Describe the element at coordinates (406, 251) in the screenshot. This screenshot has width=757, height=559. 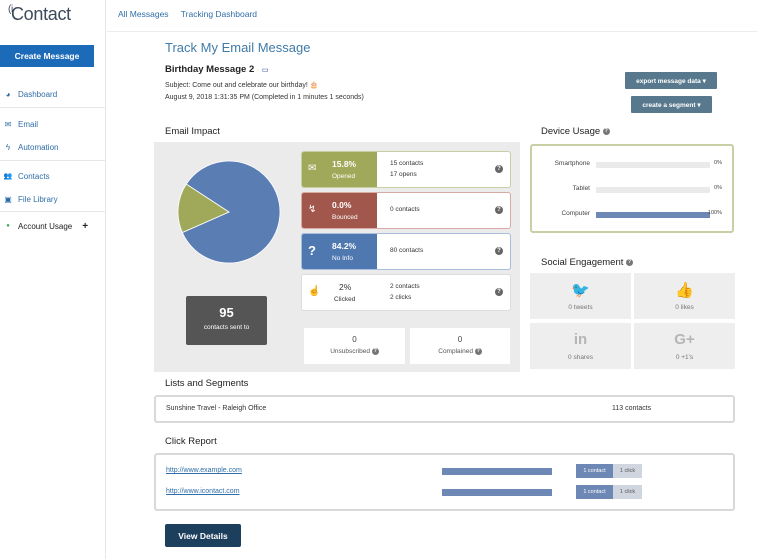
I see `metric-no-info: ? 84.2% No Info 80 contacts ?` at that location.